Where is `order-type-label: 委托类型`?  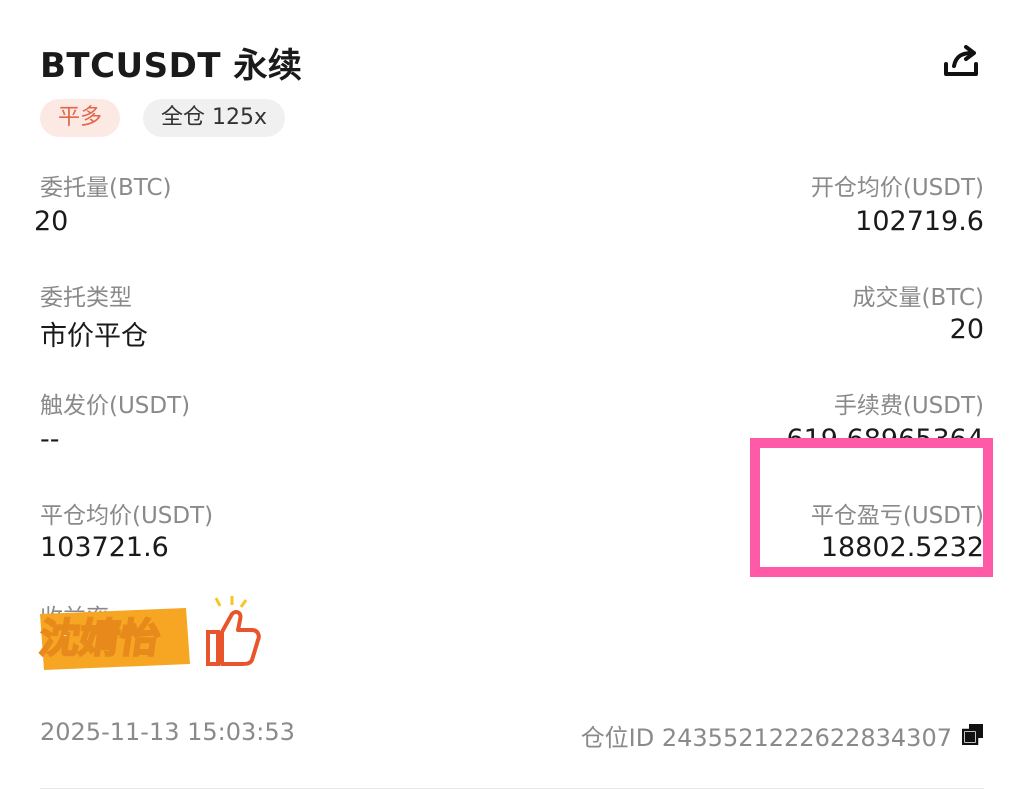
order-type-label: 委托类型 is located at coordinates (86, 298).